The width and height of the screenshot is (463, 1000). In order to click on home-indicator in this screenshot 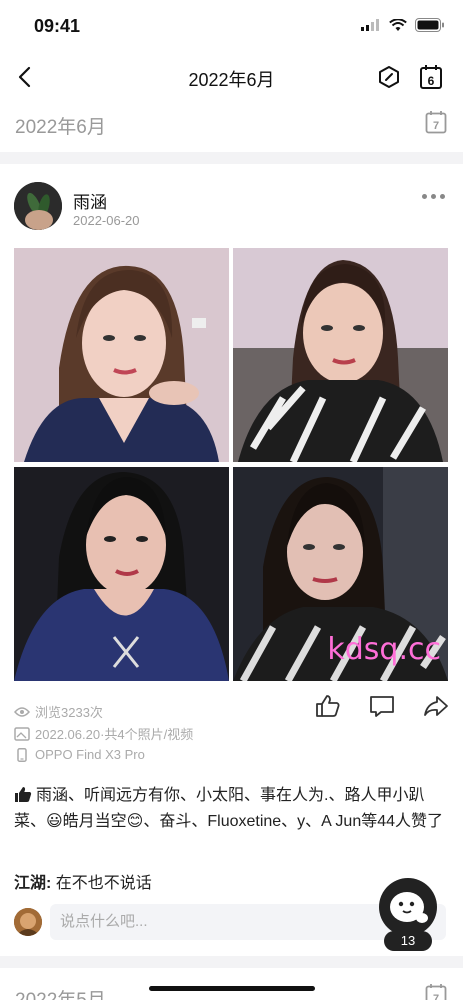, I will do `click(232, 988)`.